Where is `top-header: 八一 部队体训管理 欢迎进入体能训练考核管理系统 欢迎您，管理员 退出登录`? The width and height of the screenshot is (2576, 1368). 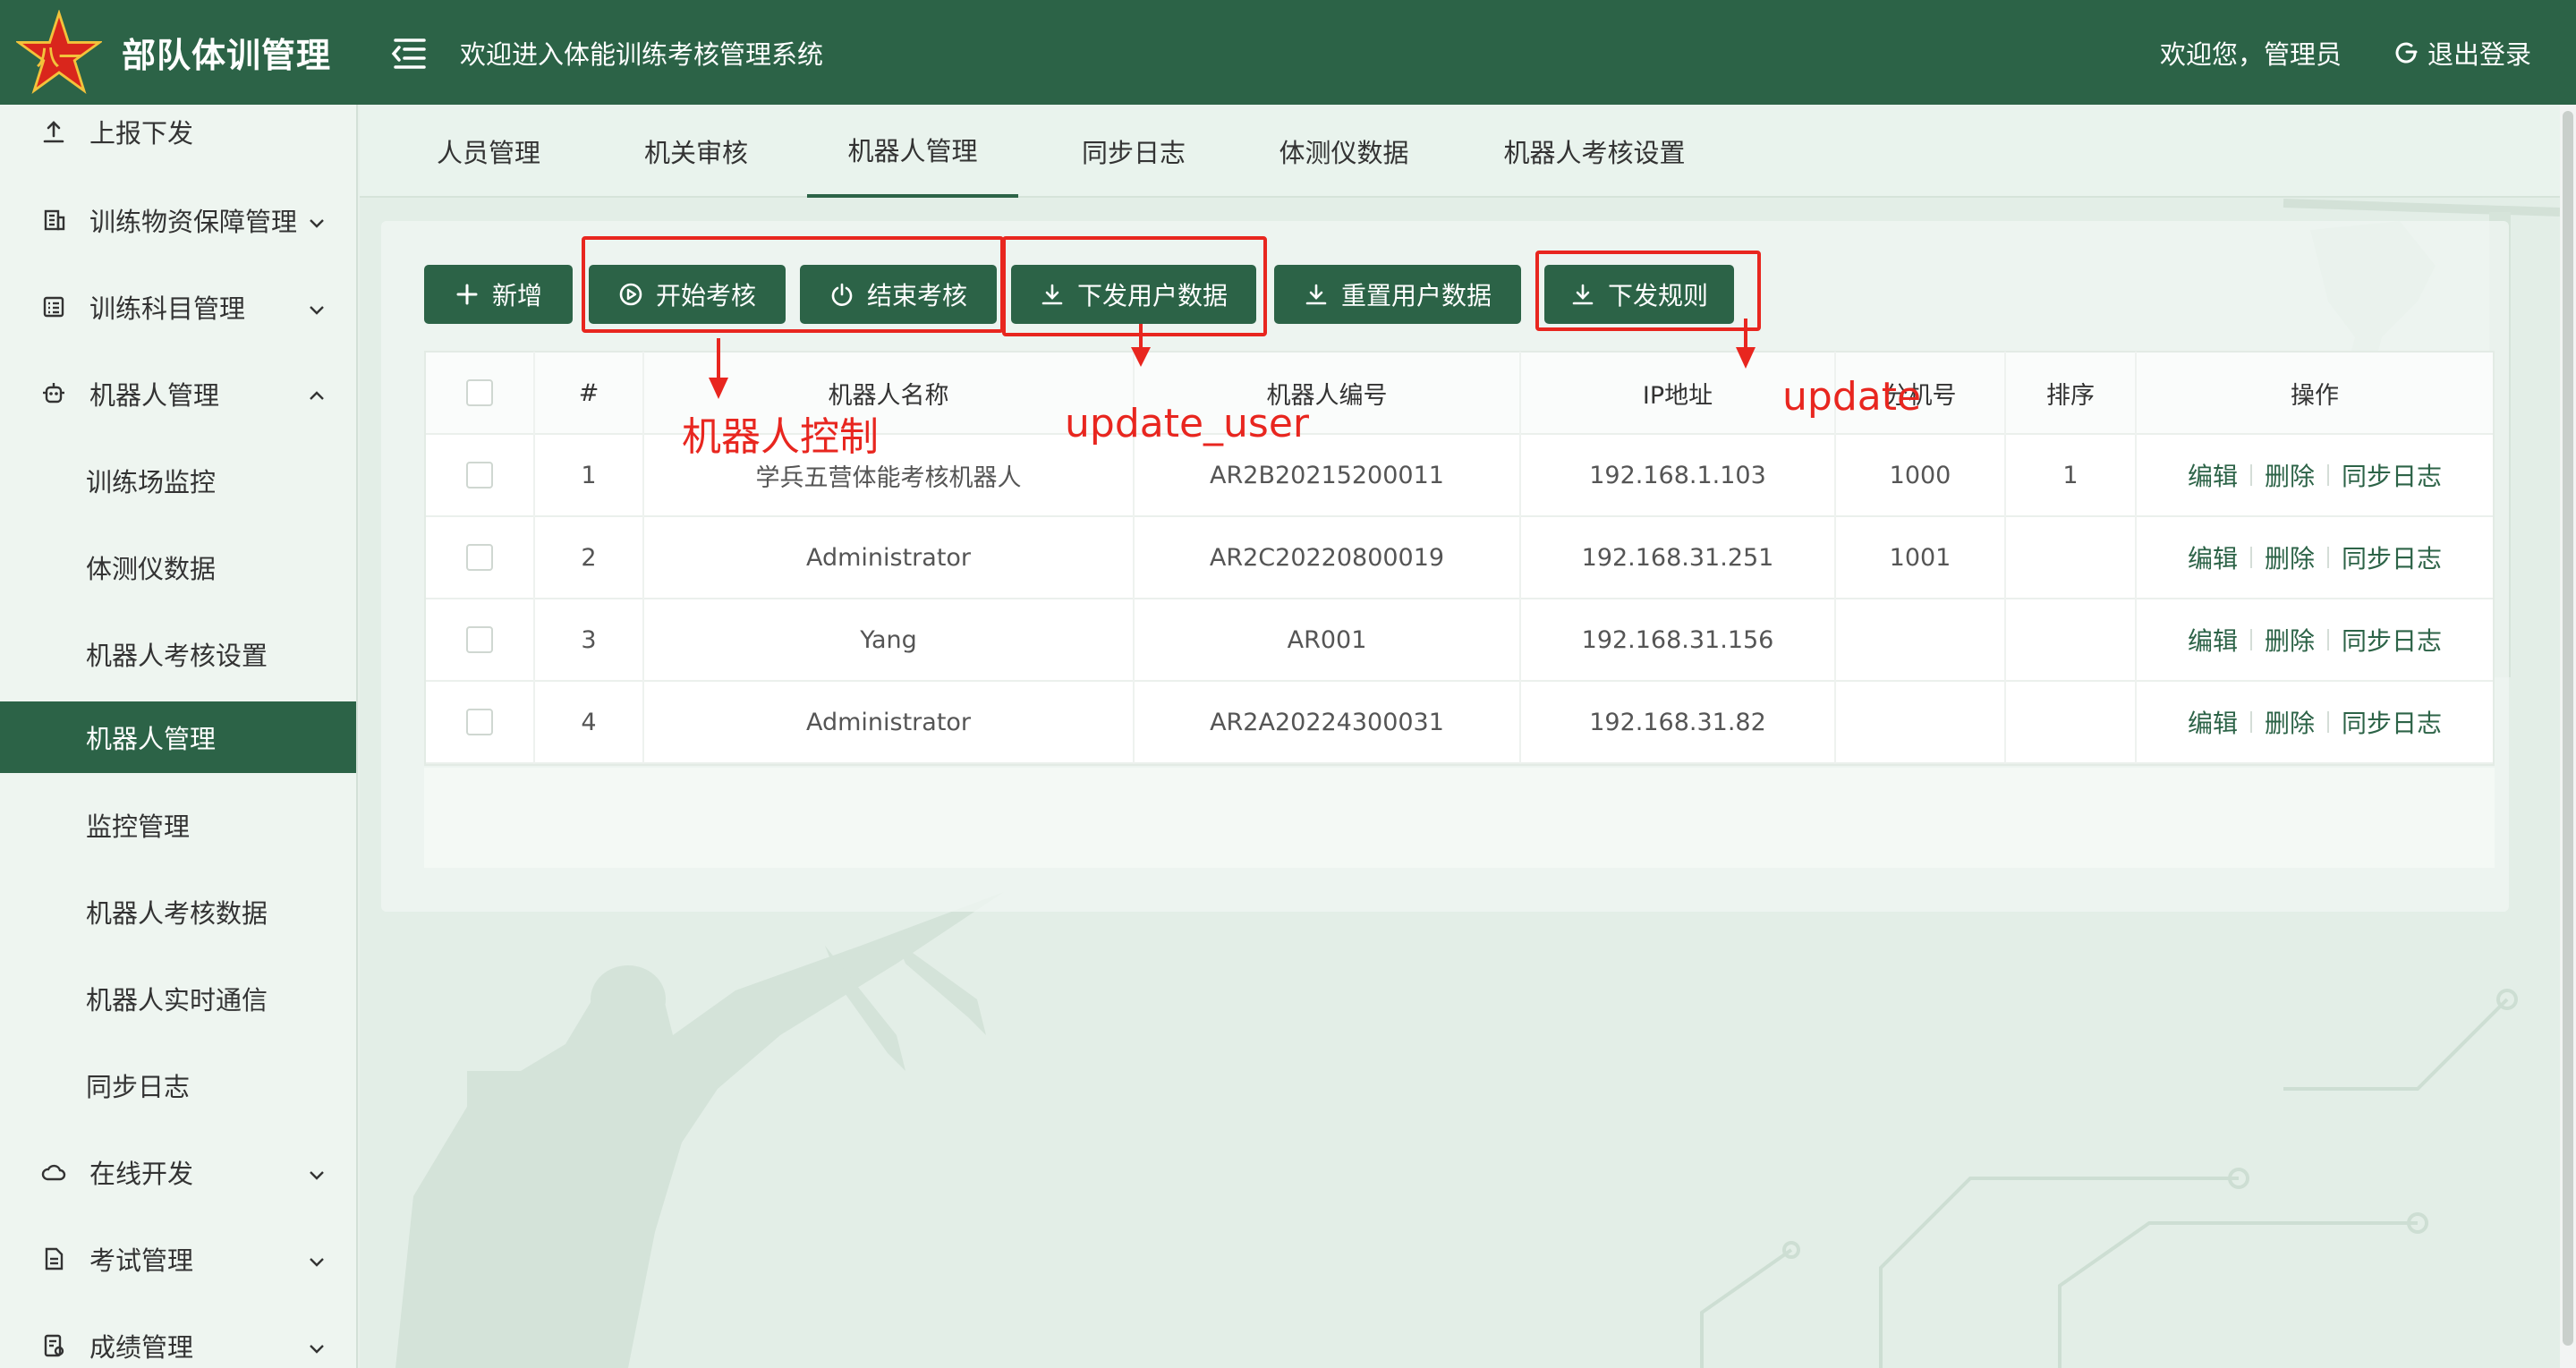
top-header: 八一 部队体训管理 欢迎进入体能训练考核管理系统 欢迎您，管理员 退出登录 is located at coordinates (1288, 52).